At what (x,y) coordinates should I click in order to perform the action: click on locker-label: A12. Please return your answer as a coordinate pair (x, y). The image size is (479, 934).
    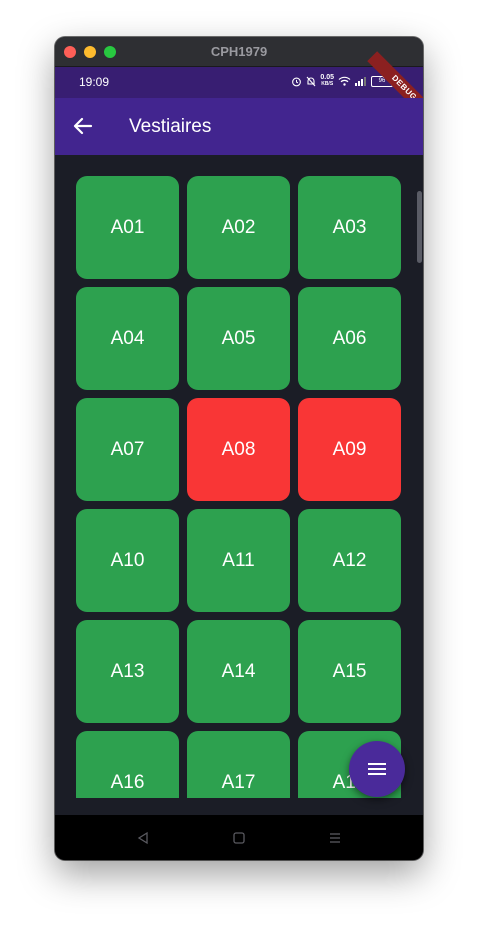
    Looking at the image, I should click on (349, 560).